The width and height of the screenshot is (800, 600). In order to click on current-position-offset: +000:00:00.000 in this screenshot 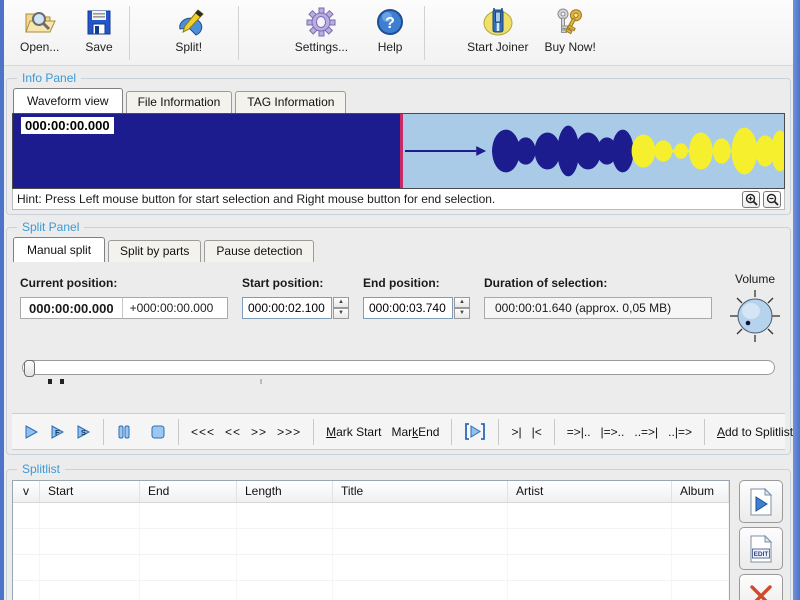, I will do `click(171, 308)`.